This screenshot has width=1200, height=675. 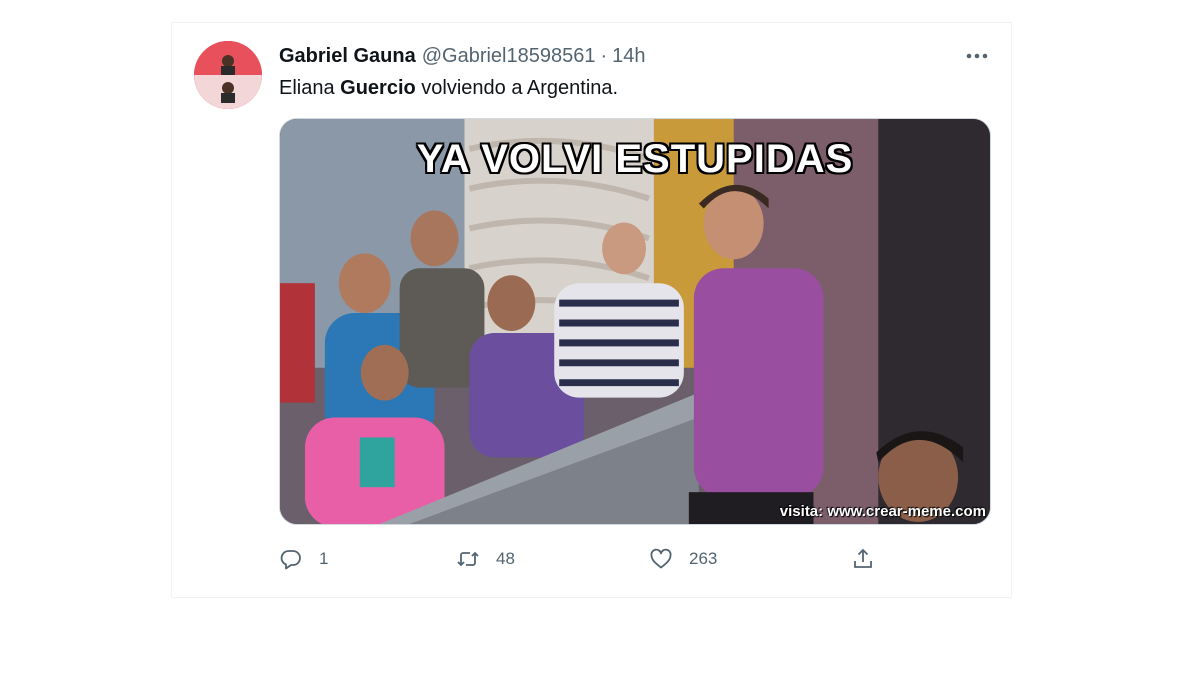 What do you see at coordinates (485, 559) in the screenshot?
I see `retweet-button: 48` at bounding box center [485, 559].